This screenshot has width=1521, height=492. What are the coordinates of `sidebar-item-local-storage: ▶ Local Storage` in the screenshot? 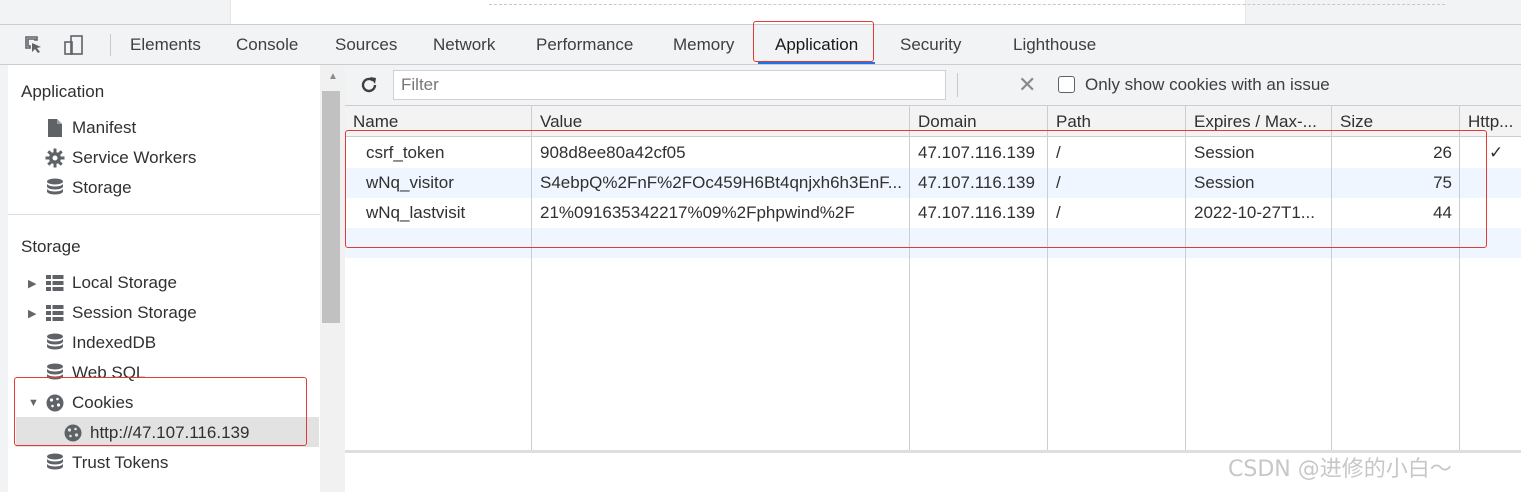 It's located at (102, 283).